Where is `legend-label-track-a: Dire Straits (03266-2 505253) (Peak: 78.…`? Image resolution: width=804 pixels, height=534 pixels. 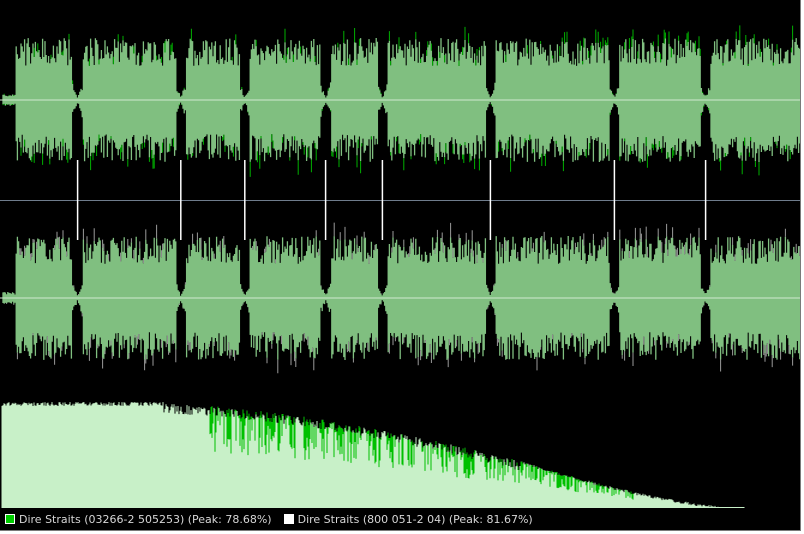
legend-label-track-a: Dire Straits (03266-2 505253) (Peak: 78.… is located at coordinates (145, 519).